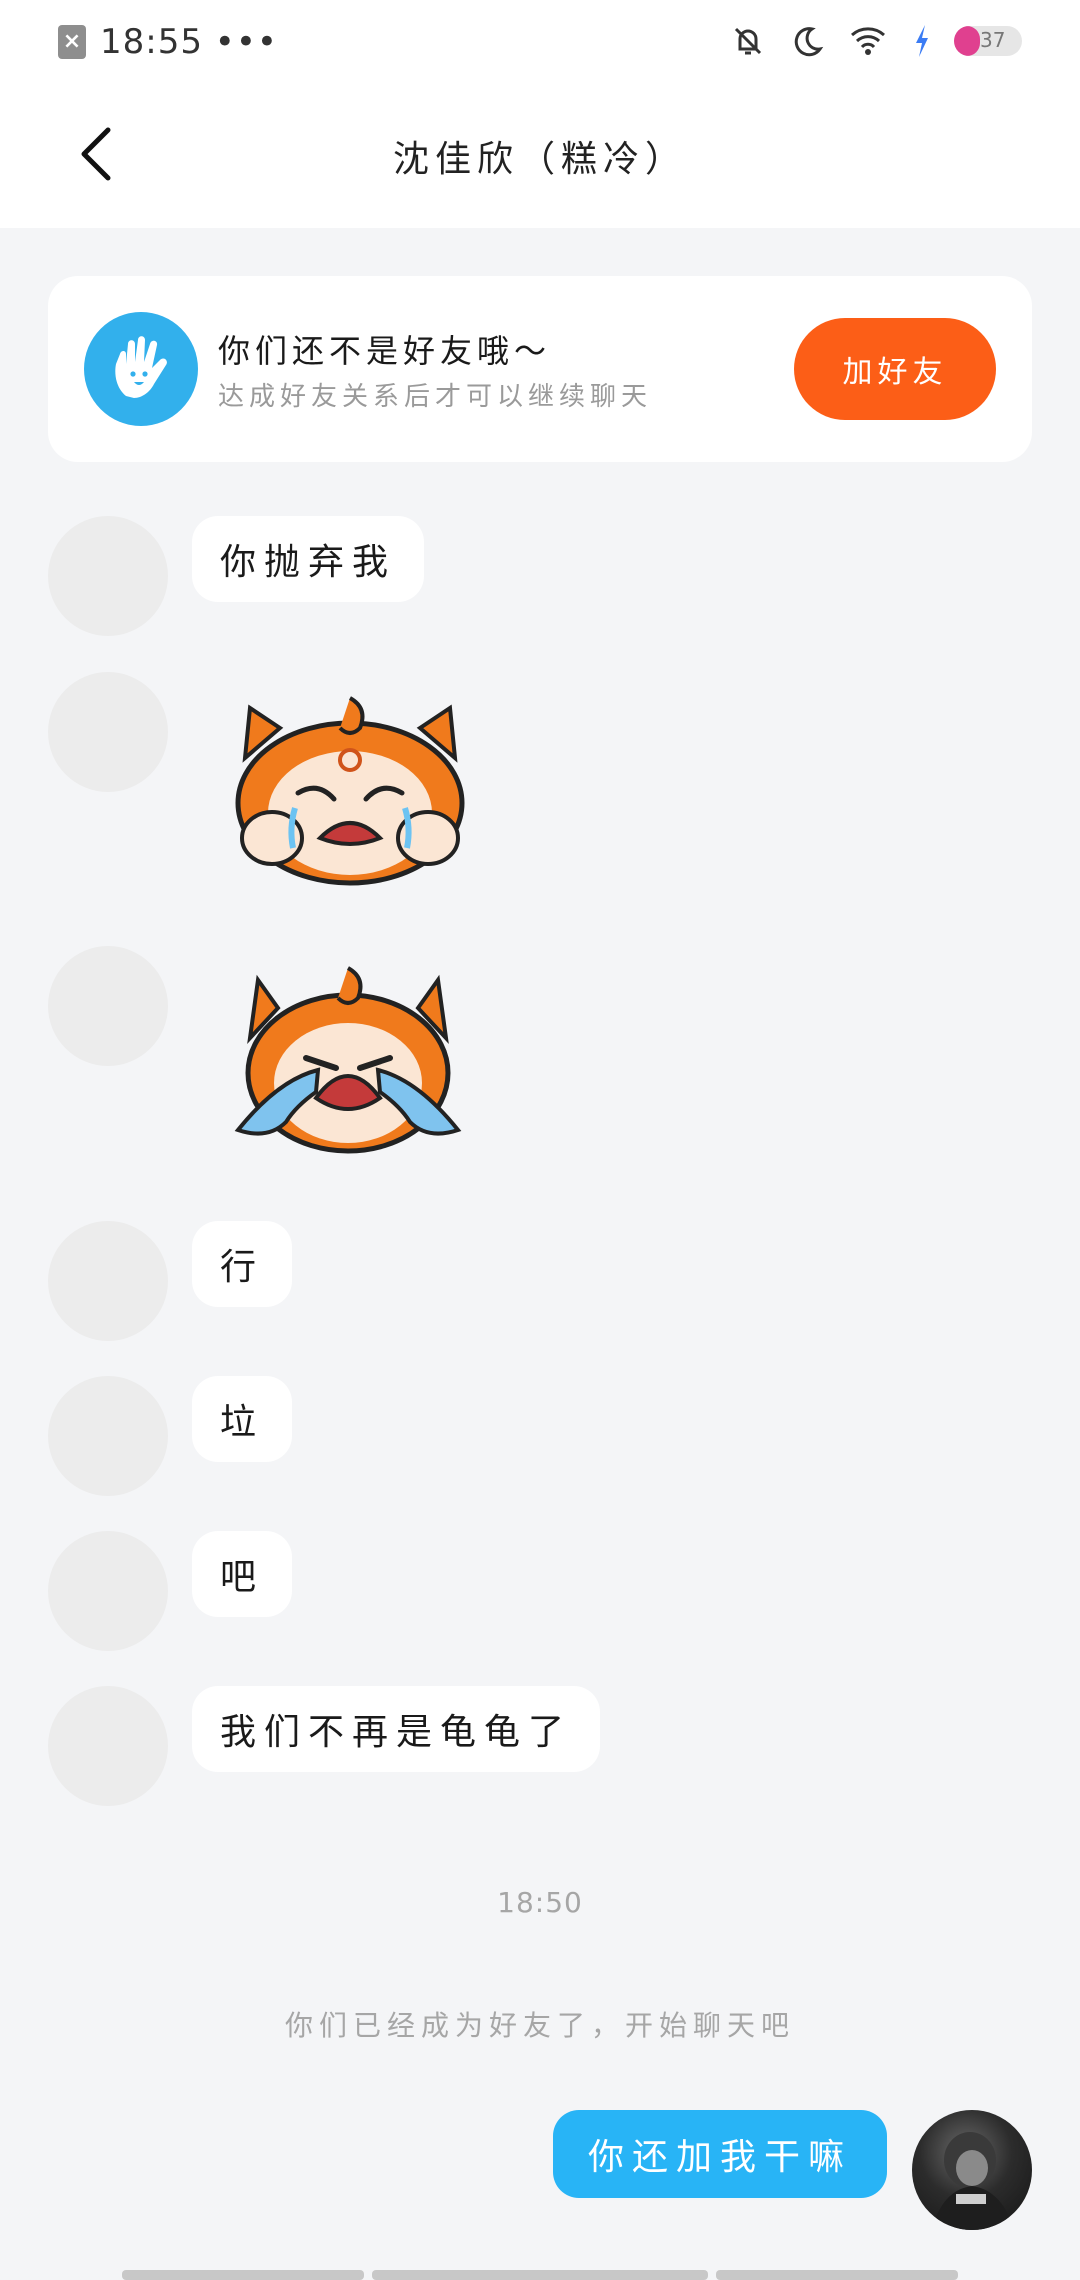  I want to click on message-bubble: 行, so click(242, 1264).